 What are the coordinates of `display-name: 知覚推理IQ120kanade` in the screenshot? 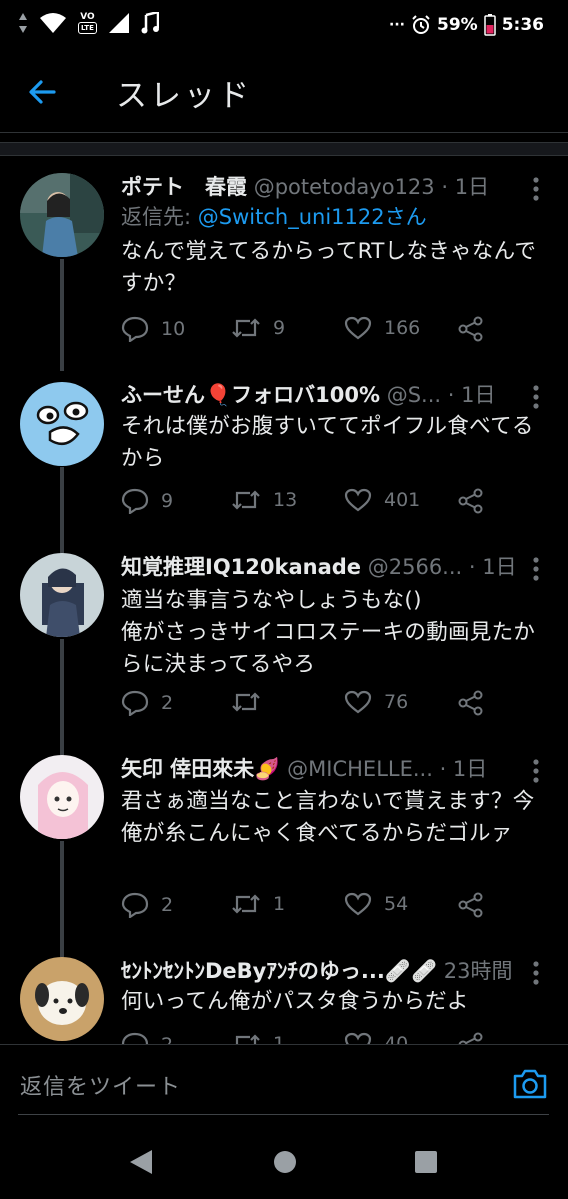 It's located at (241, 567).